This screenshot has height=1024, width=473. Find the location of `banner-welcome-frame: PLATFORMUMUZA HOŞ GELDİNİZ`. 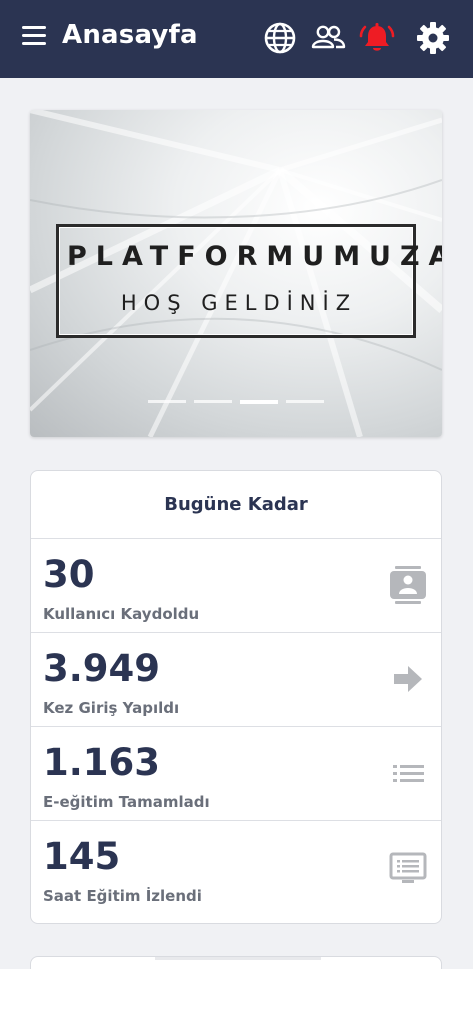

banner-welcome-frame: PLATFORMUMUZA HOŞ GELDİNİZ is located at coordinates (249, 281).